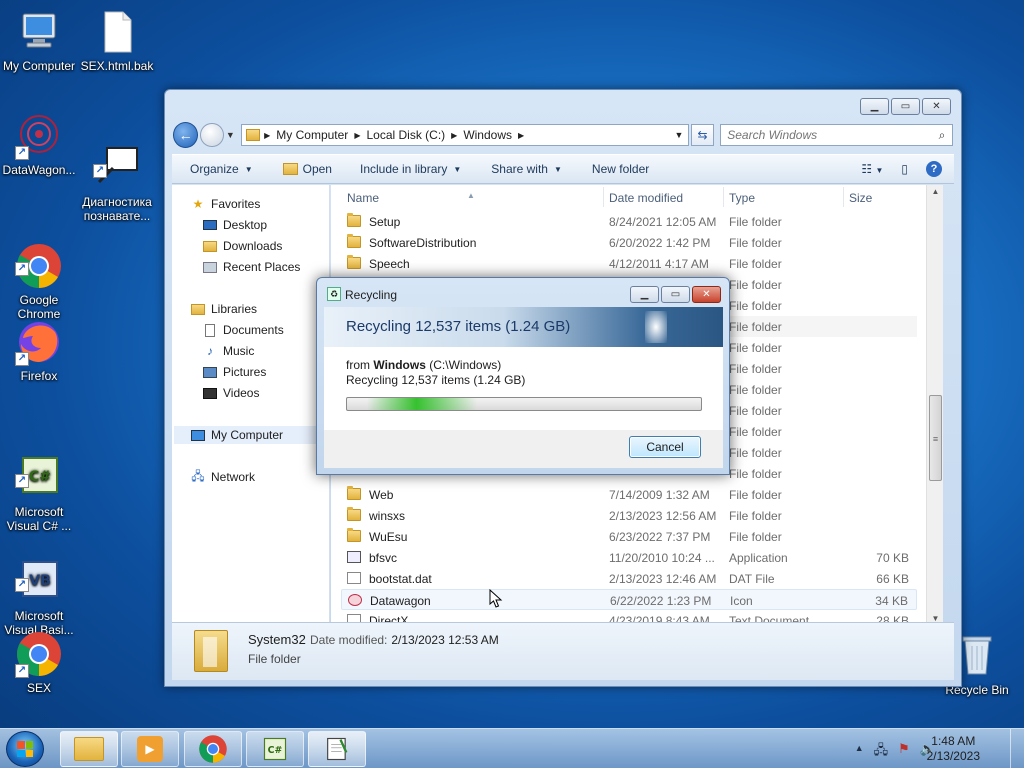 The width and height of the screenshot is (1024, 768). What do you see at coordinates (904, 169) in the screenshot?
I see `preview-pane-button: ▯` at bounding box center [904, 169].